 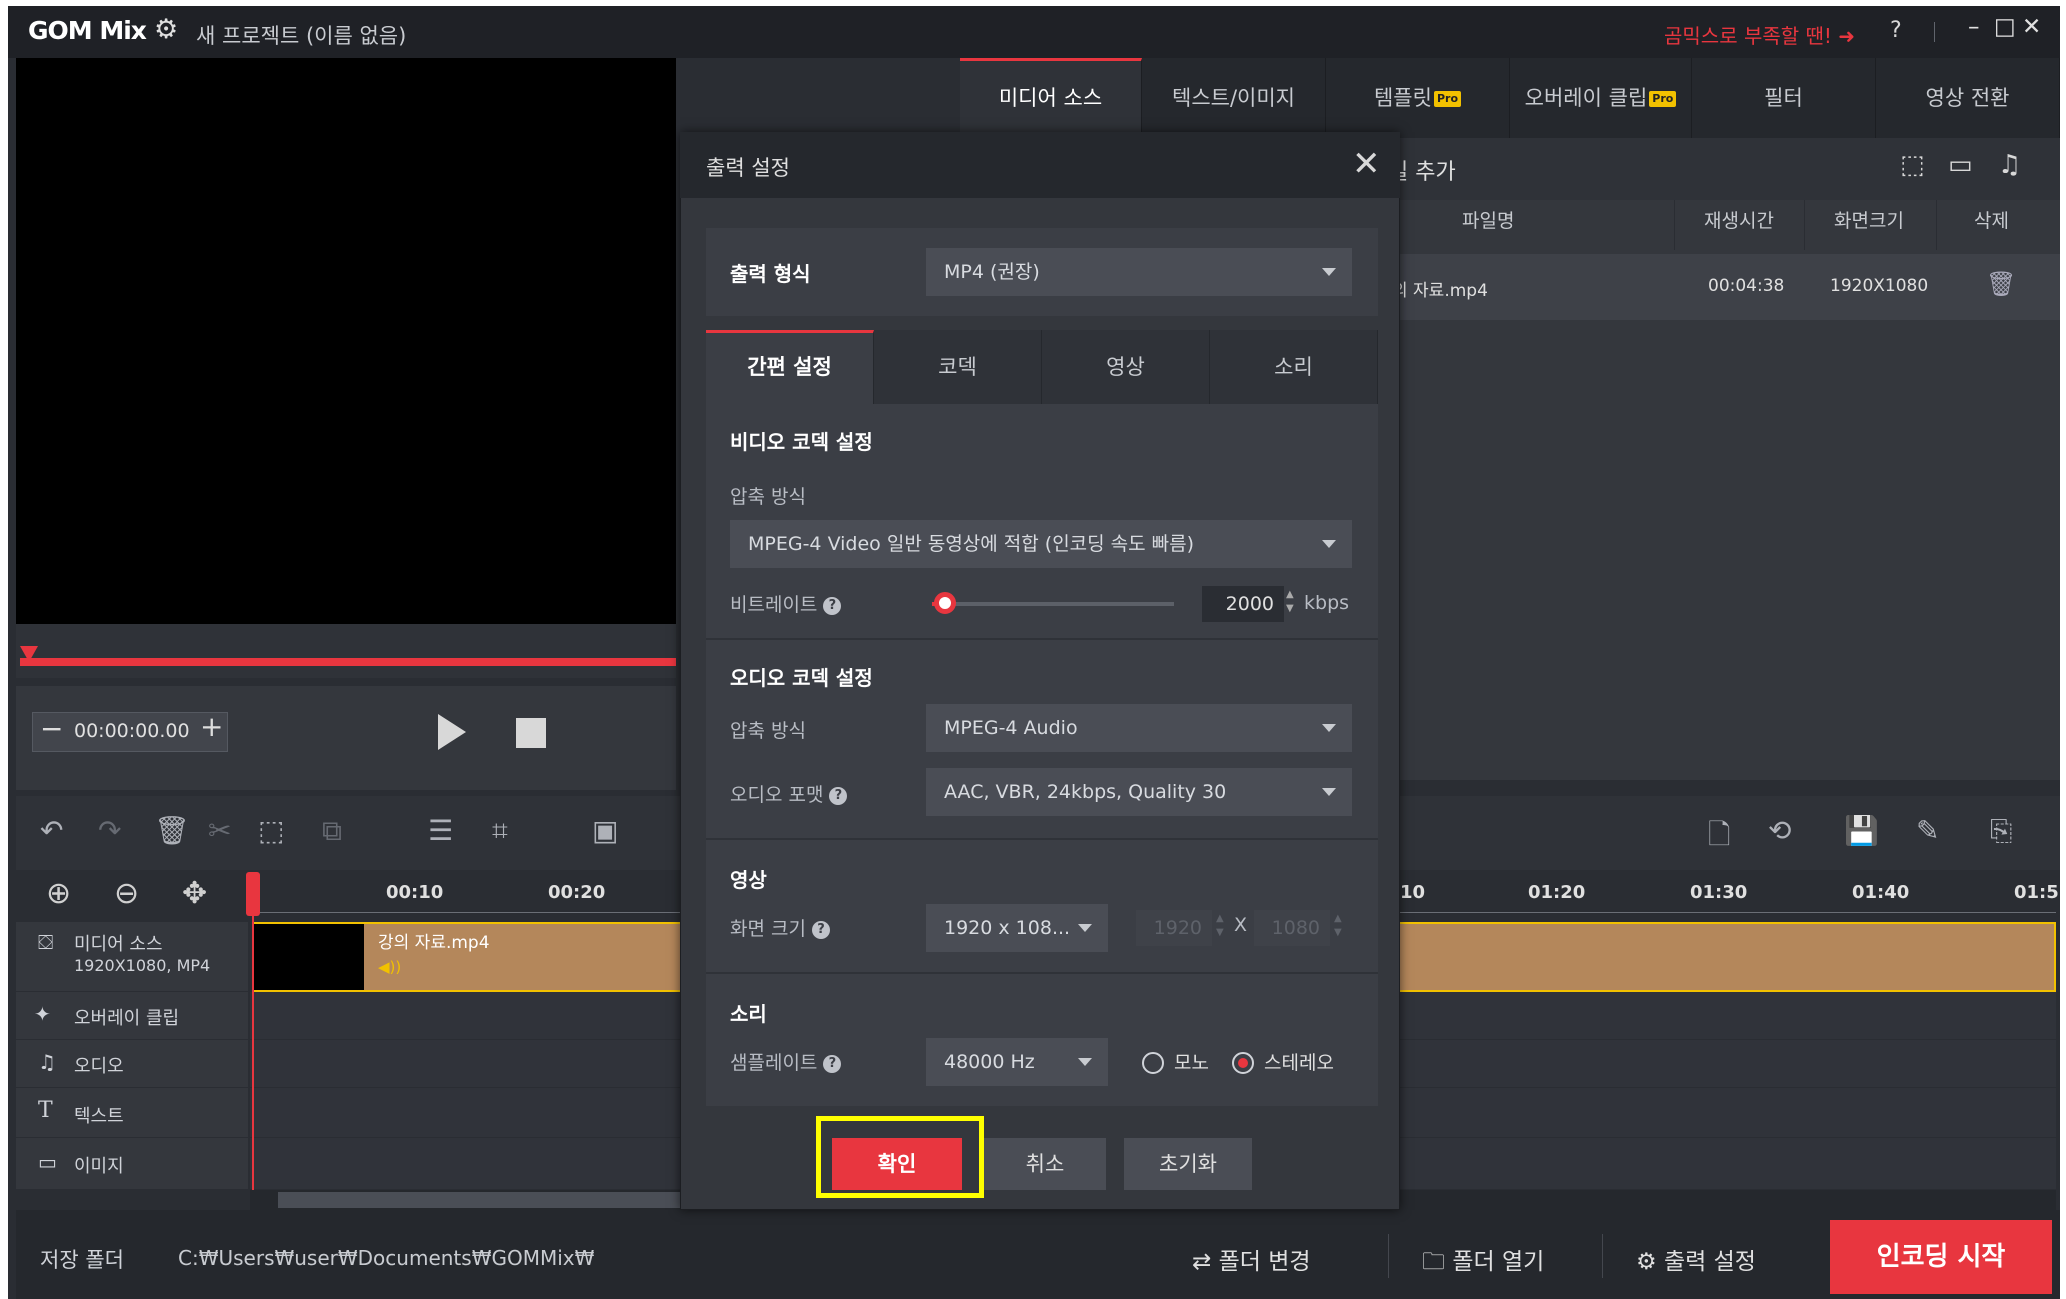 What do you see at coordinates (1912, 165) in the screenshot?
I see `select-all-icon: ⬚` at bounding box center [1912, 165].